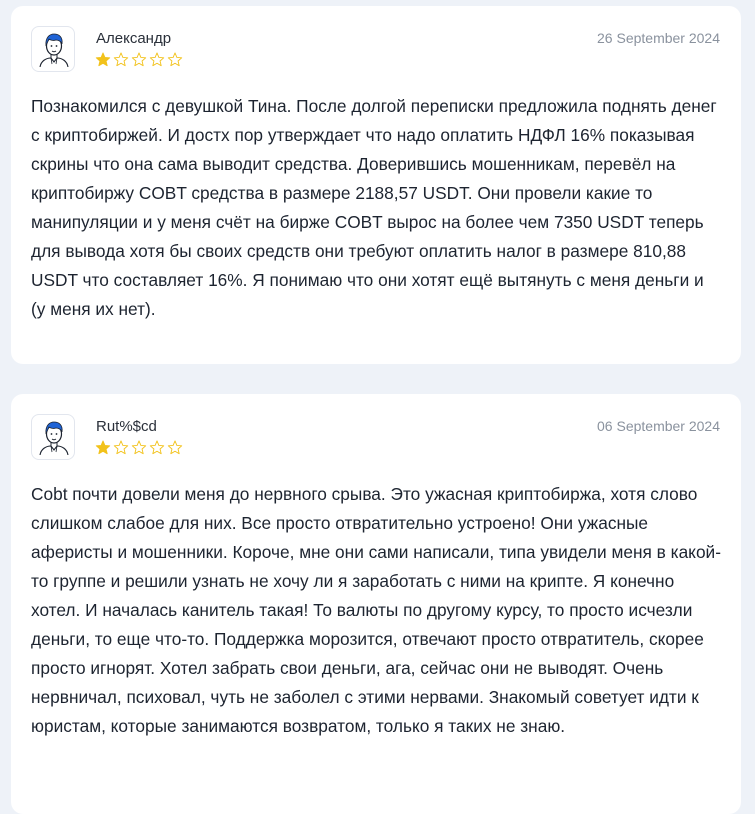 The width and height of the screenshot is (755, 814). What do you see at coordinates (126, 426) in the screenshot?
I see `review-author: Rut%$cd` at bounding box center [126, 426].